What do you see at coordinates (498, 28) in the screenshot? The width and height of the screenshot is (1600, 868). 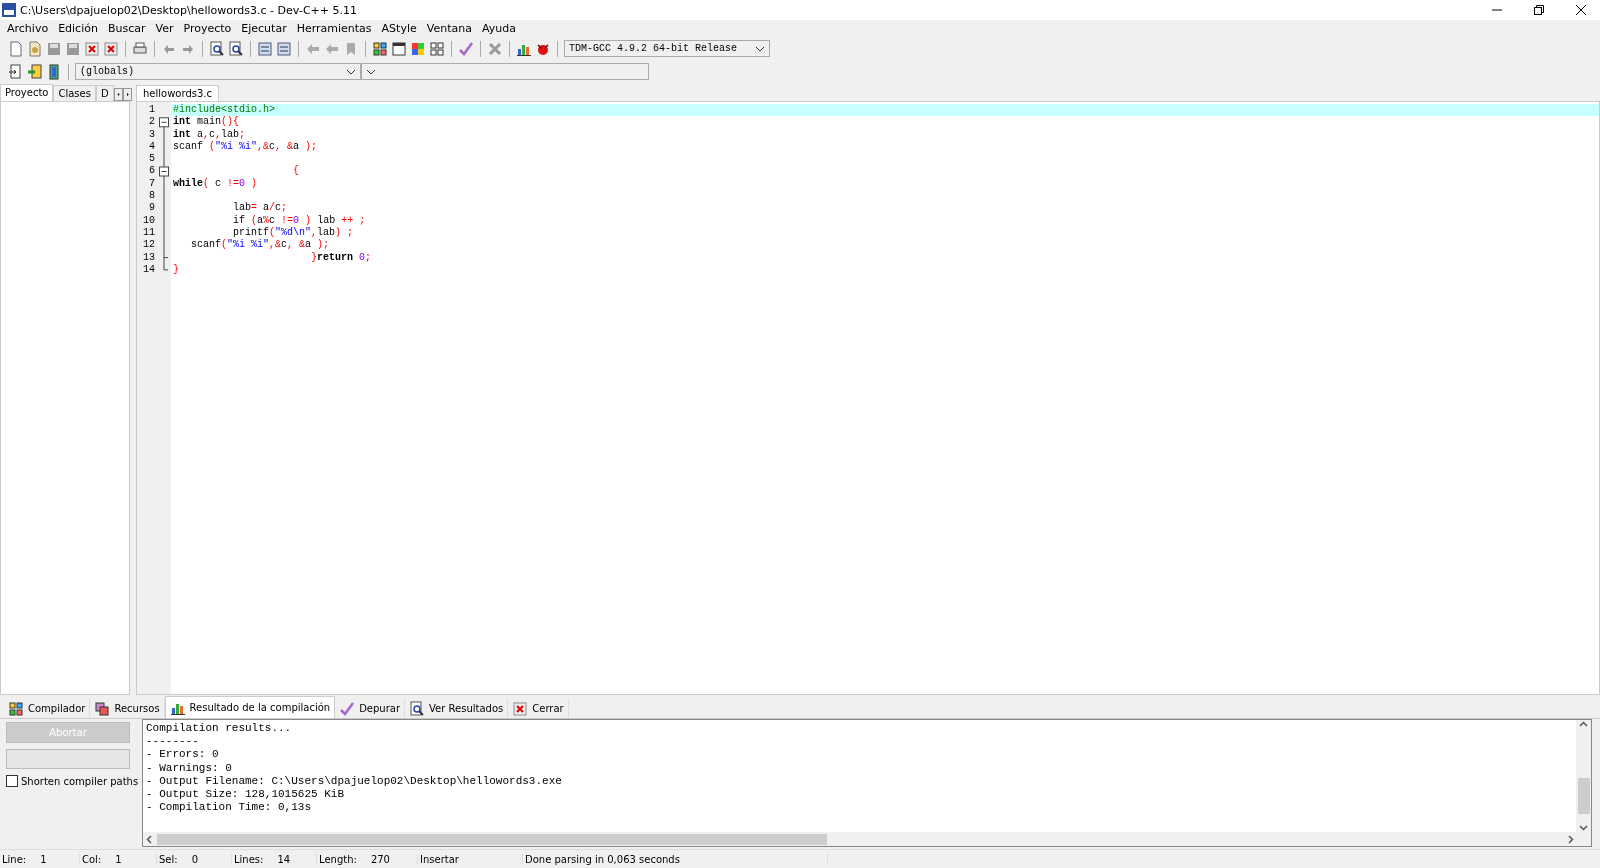 I see `menu-item: Ayuda` at bounding box center [498, 28].